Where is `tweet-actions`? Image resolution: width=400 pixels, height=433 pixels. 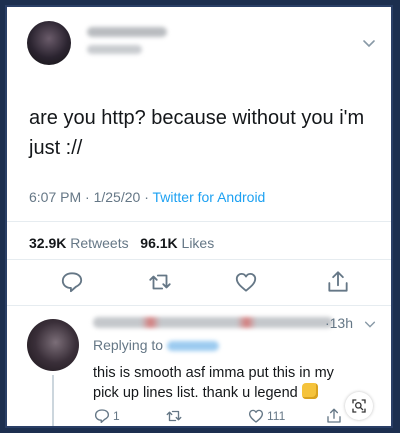
tweet-actions is located at coordinates (199, 284).